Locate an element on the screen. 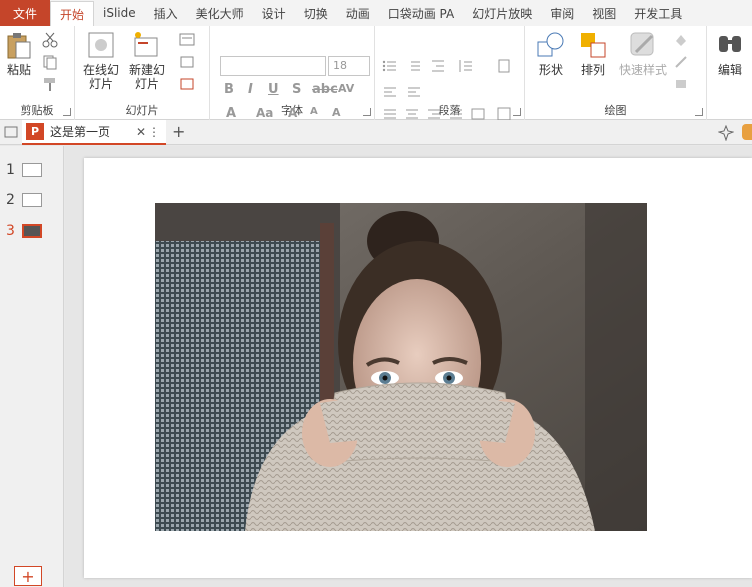 The width and height of the screenshot is (752, 587). paragraph-launcher-icon is located at coordinates (517, 112).